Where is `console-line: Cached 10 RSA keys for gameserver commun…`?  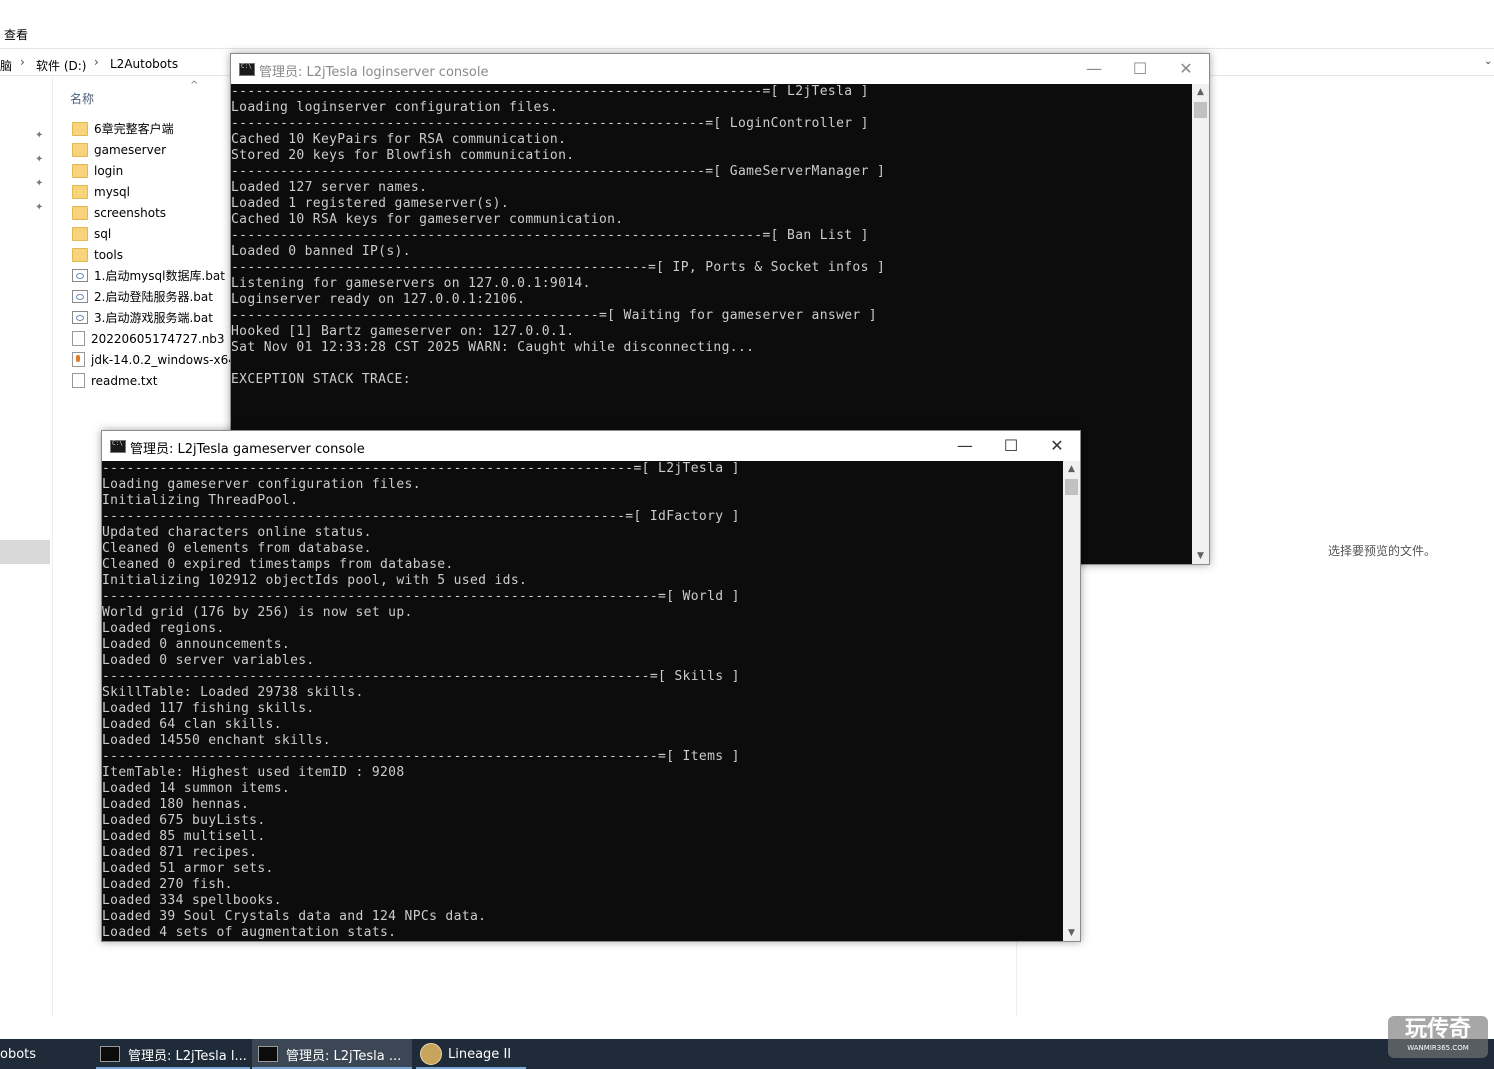
console-line: Cached 10 RSA keys for gameserver commun… is located at coordinates (427, 219).